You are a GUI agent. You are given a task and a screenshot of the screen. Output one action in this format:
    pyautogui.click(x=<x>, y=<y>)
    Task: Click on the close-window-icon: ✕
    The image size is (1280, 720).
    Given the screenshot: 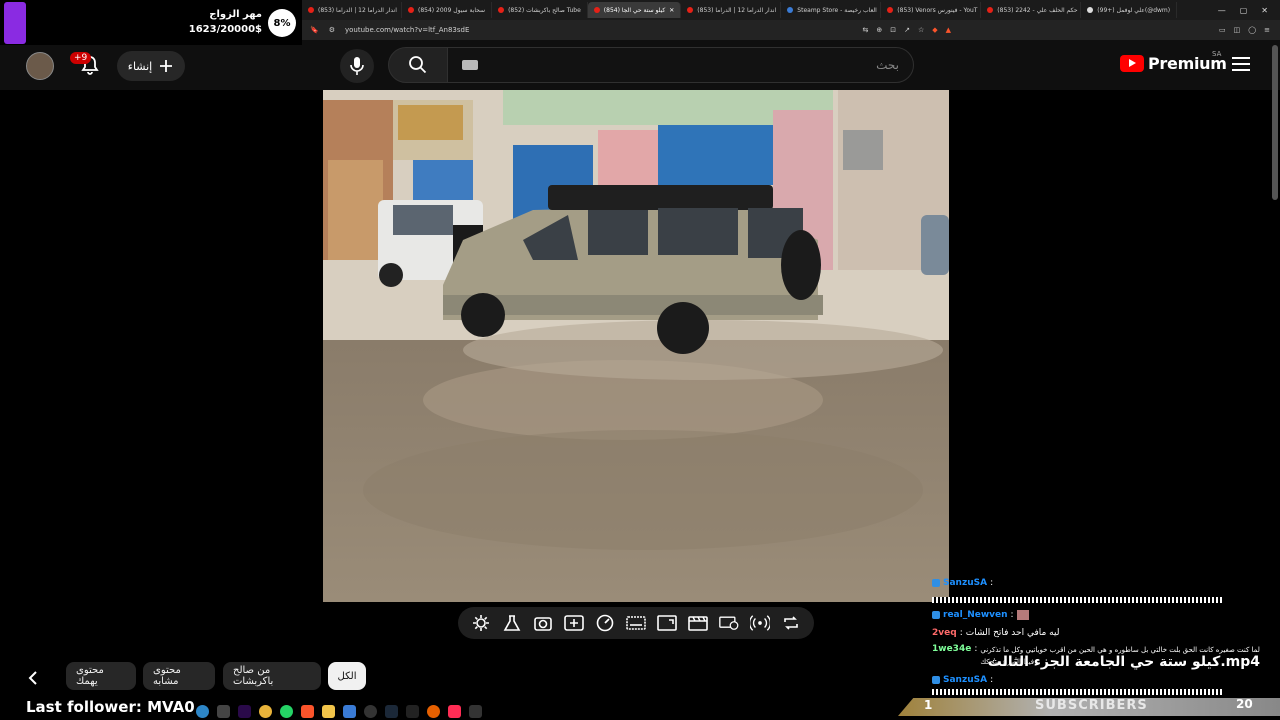 What is the action you would take?
    pyautogui.click(x=1264, y=10)
    